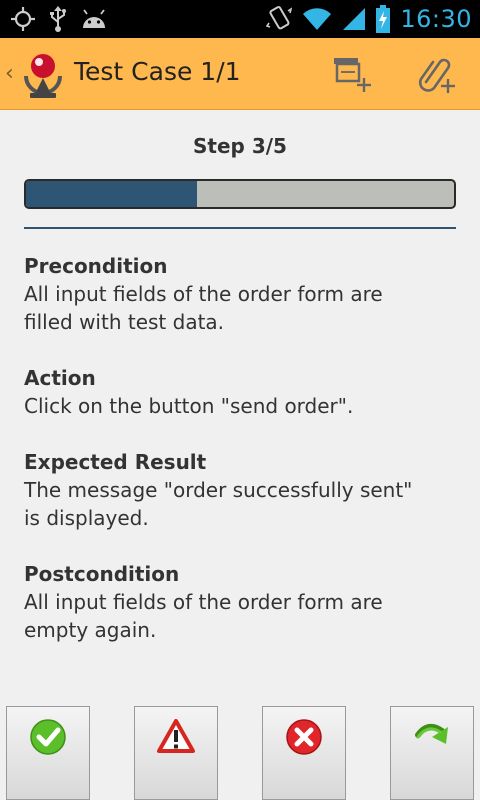 This screenshot has height=800, width=480. I want to click on gps-icon, so click(23, 19).